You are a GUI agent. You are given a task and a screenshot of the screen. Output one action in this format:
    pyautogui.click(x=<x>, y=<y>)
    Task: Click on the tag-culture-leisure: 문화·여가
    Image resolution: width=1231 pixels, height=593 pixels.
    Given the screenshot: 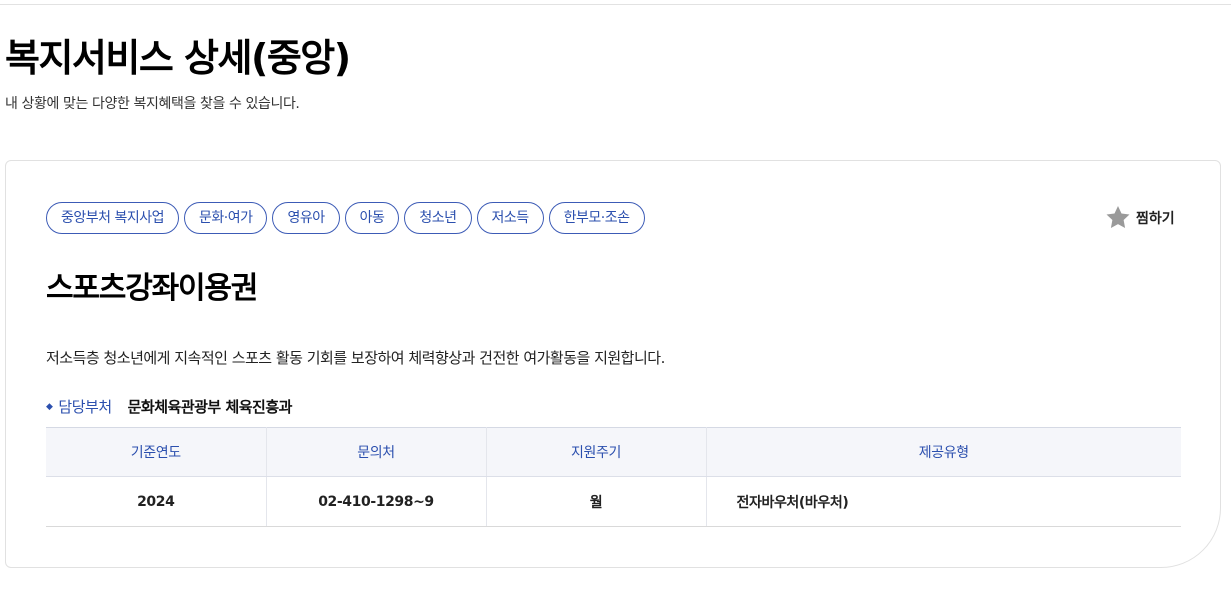 What is the action you would take?
    pyautogui.click(x=226, y=218)
    